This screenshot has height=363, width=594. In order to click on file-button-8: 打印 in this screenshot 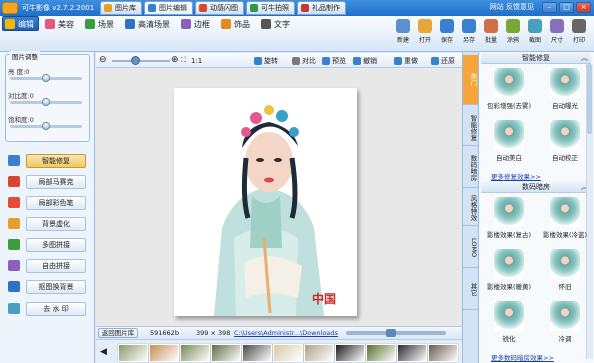, I will do `click(579, 33)`.